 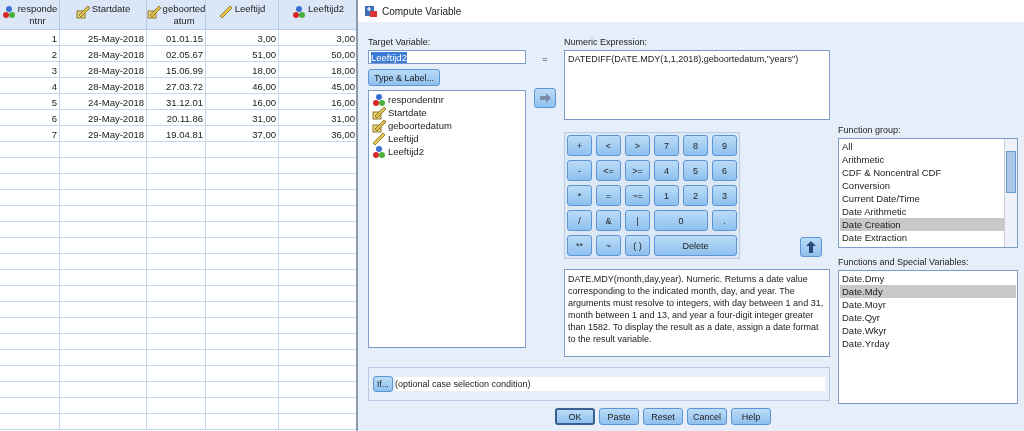 What do you see at coordinates (724, 145) in the screenshot?
I see `keypad-key: 9` at bounding box center [724, 145].